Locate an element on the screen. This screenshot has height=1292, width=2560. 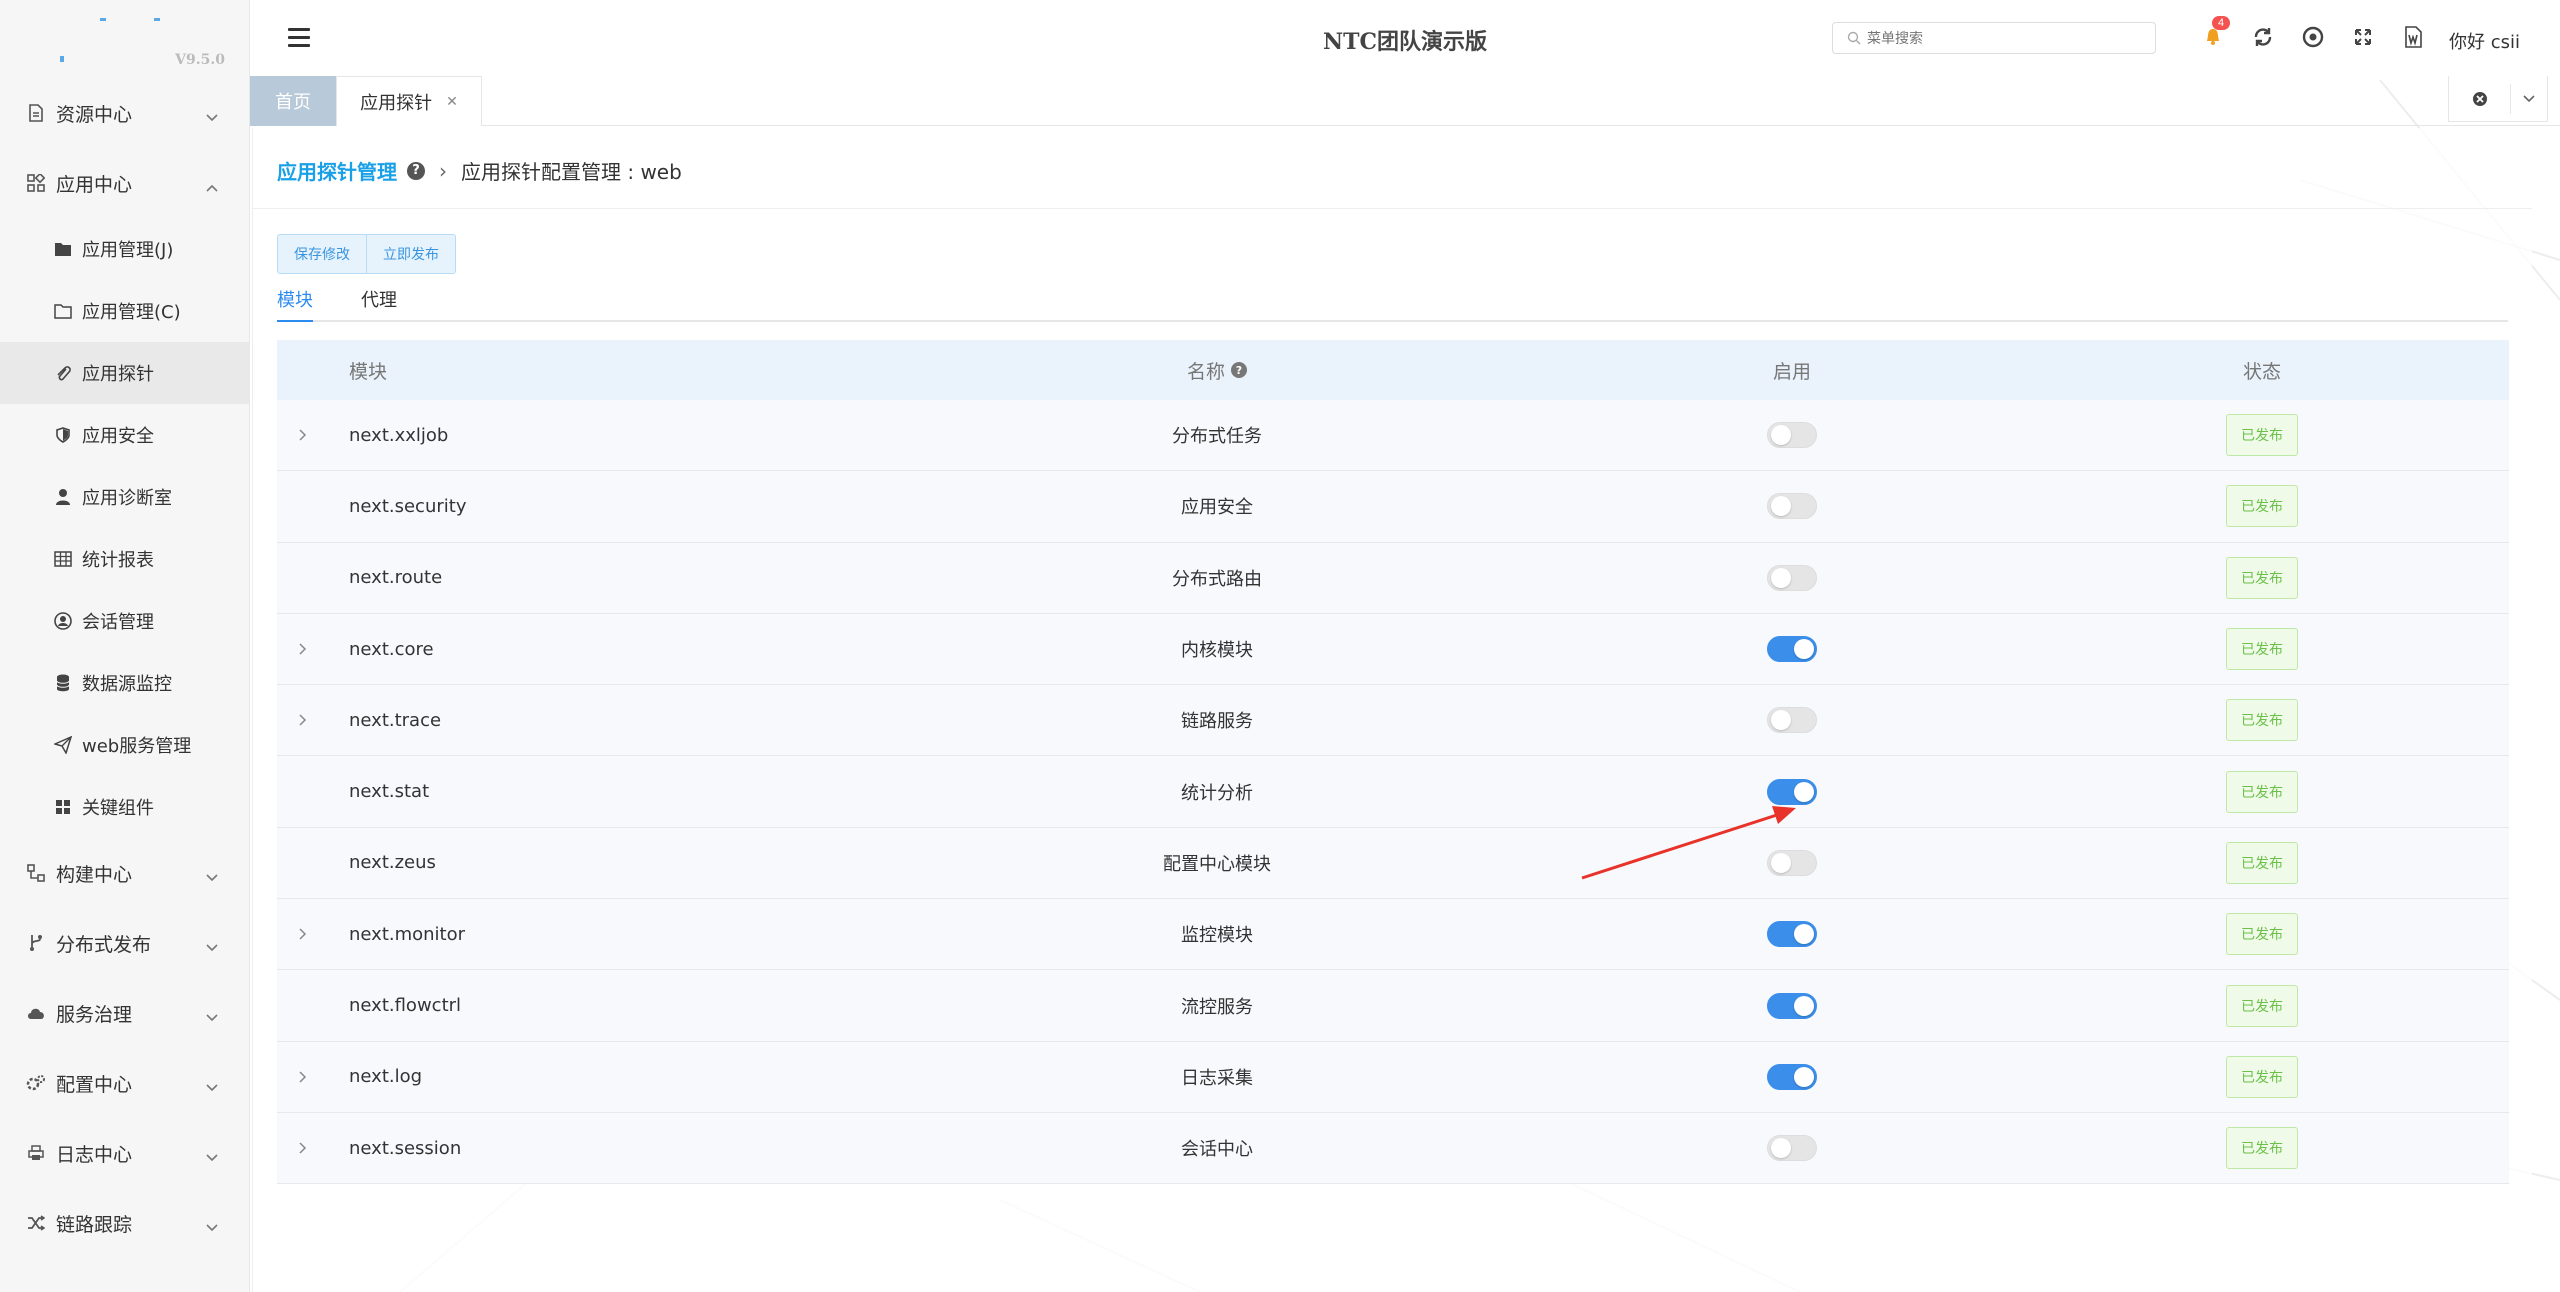
sidebar-group-label: 资源中心 is located at coordinates (94, 114).